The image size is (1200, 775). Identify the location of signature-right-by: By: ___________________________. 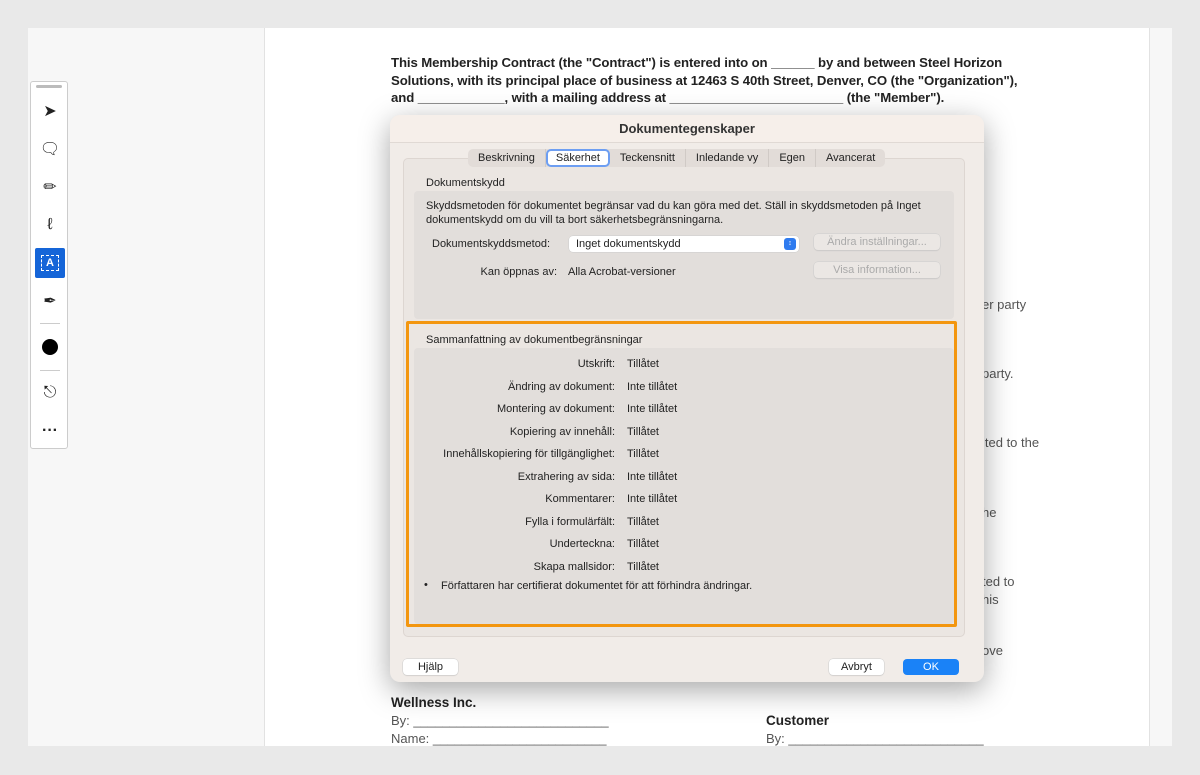
(875, 738).